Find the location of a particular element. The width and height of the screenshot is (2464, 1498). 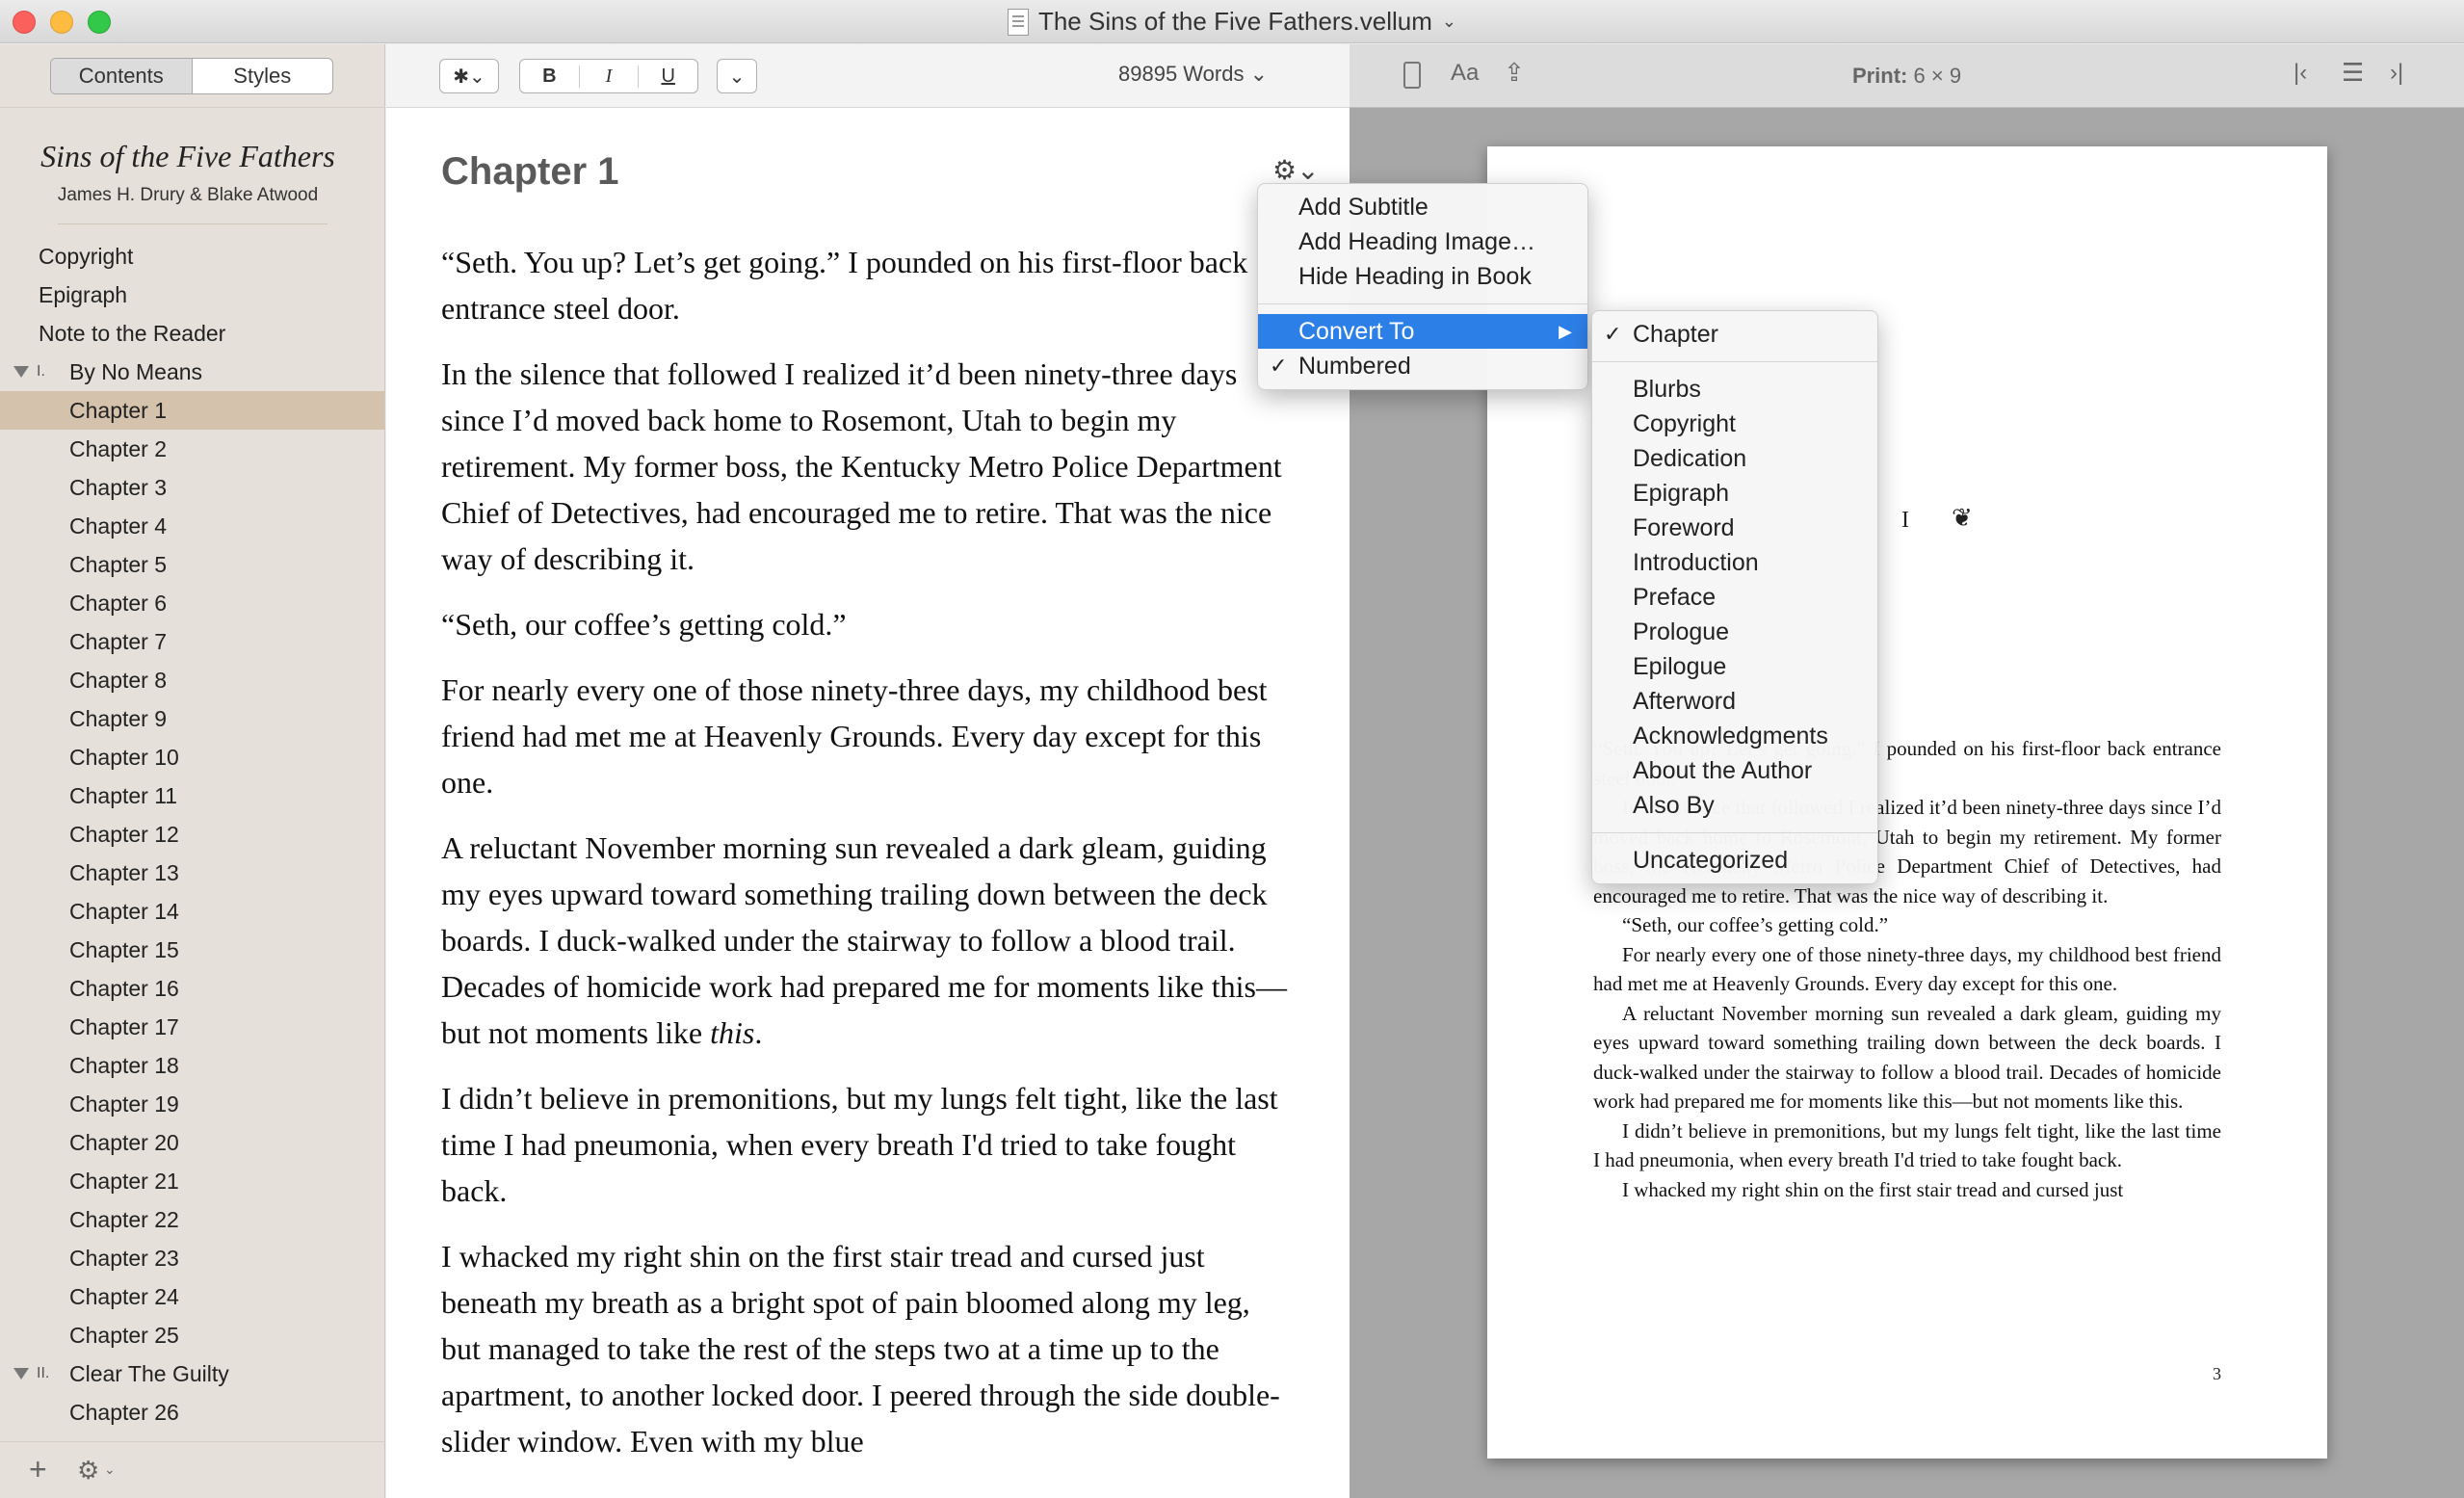

menu-item-preface: Preface is located at coordinates (1735, 597).